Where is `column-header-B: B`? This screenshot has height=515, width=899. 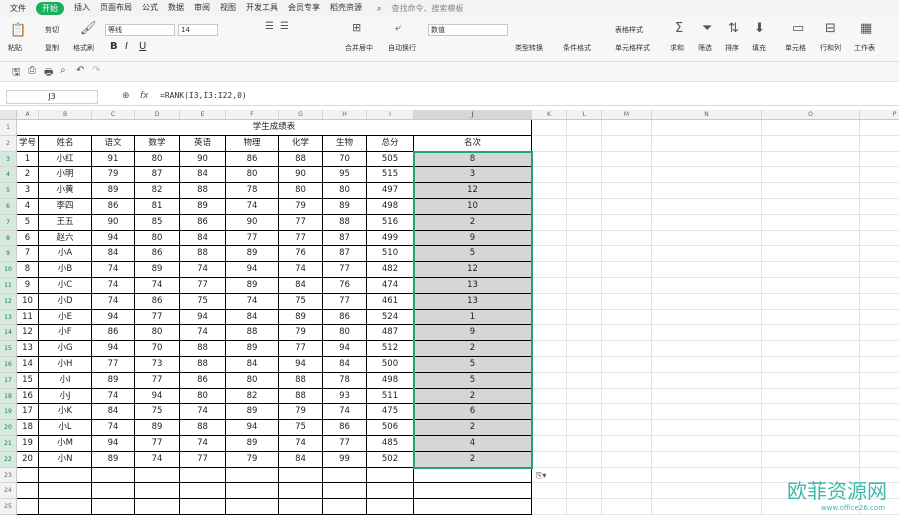 column-header-B: B is located at coordinates (65, 115).